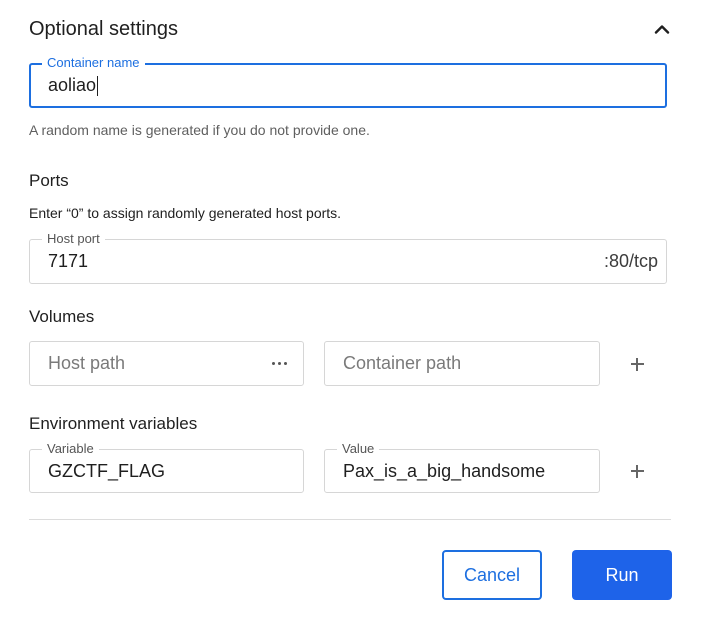 The height and width of the screenshot is (625, 712). I want to click on env-value-label: Value, so click(358, 449).